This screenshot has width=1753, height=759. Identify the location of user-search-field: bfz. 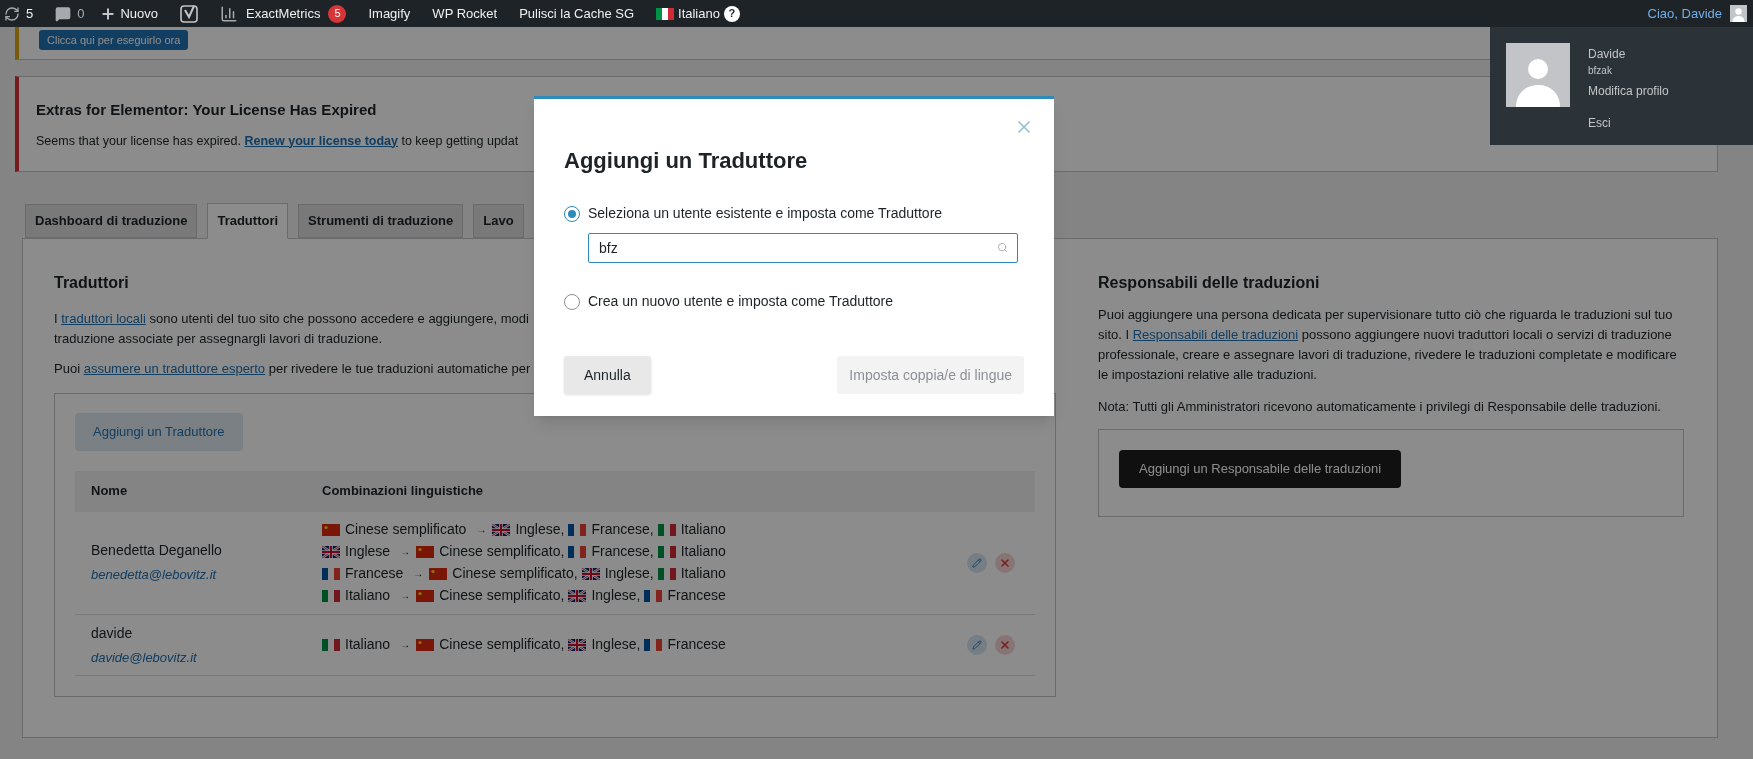
(803, 248).